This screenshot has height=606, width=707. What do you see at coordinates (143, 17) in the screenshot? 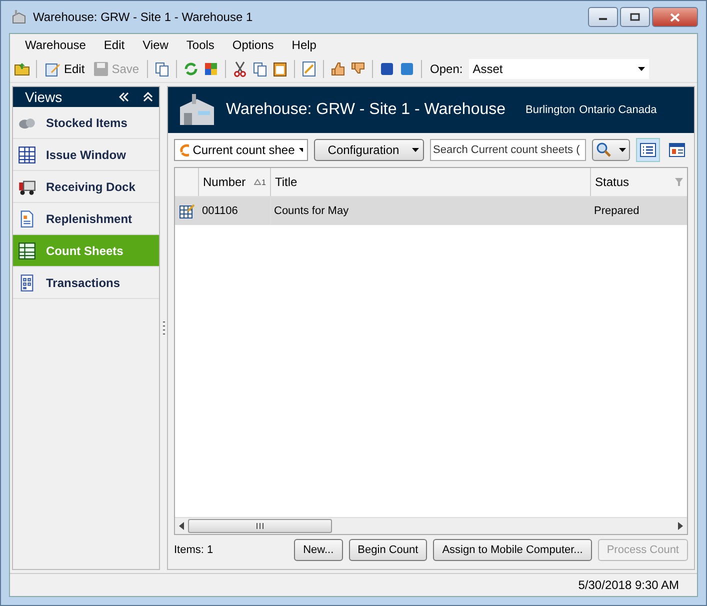
I see `window-title: Warehouse: GRW - Site 1 - Warehouse 1` at bounding box center [143, 17].